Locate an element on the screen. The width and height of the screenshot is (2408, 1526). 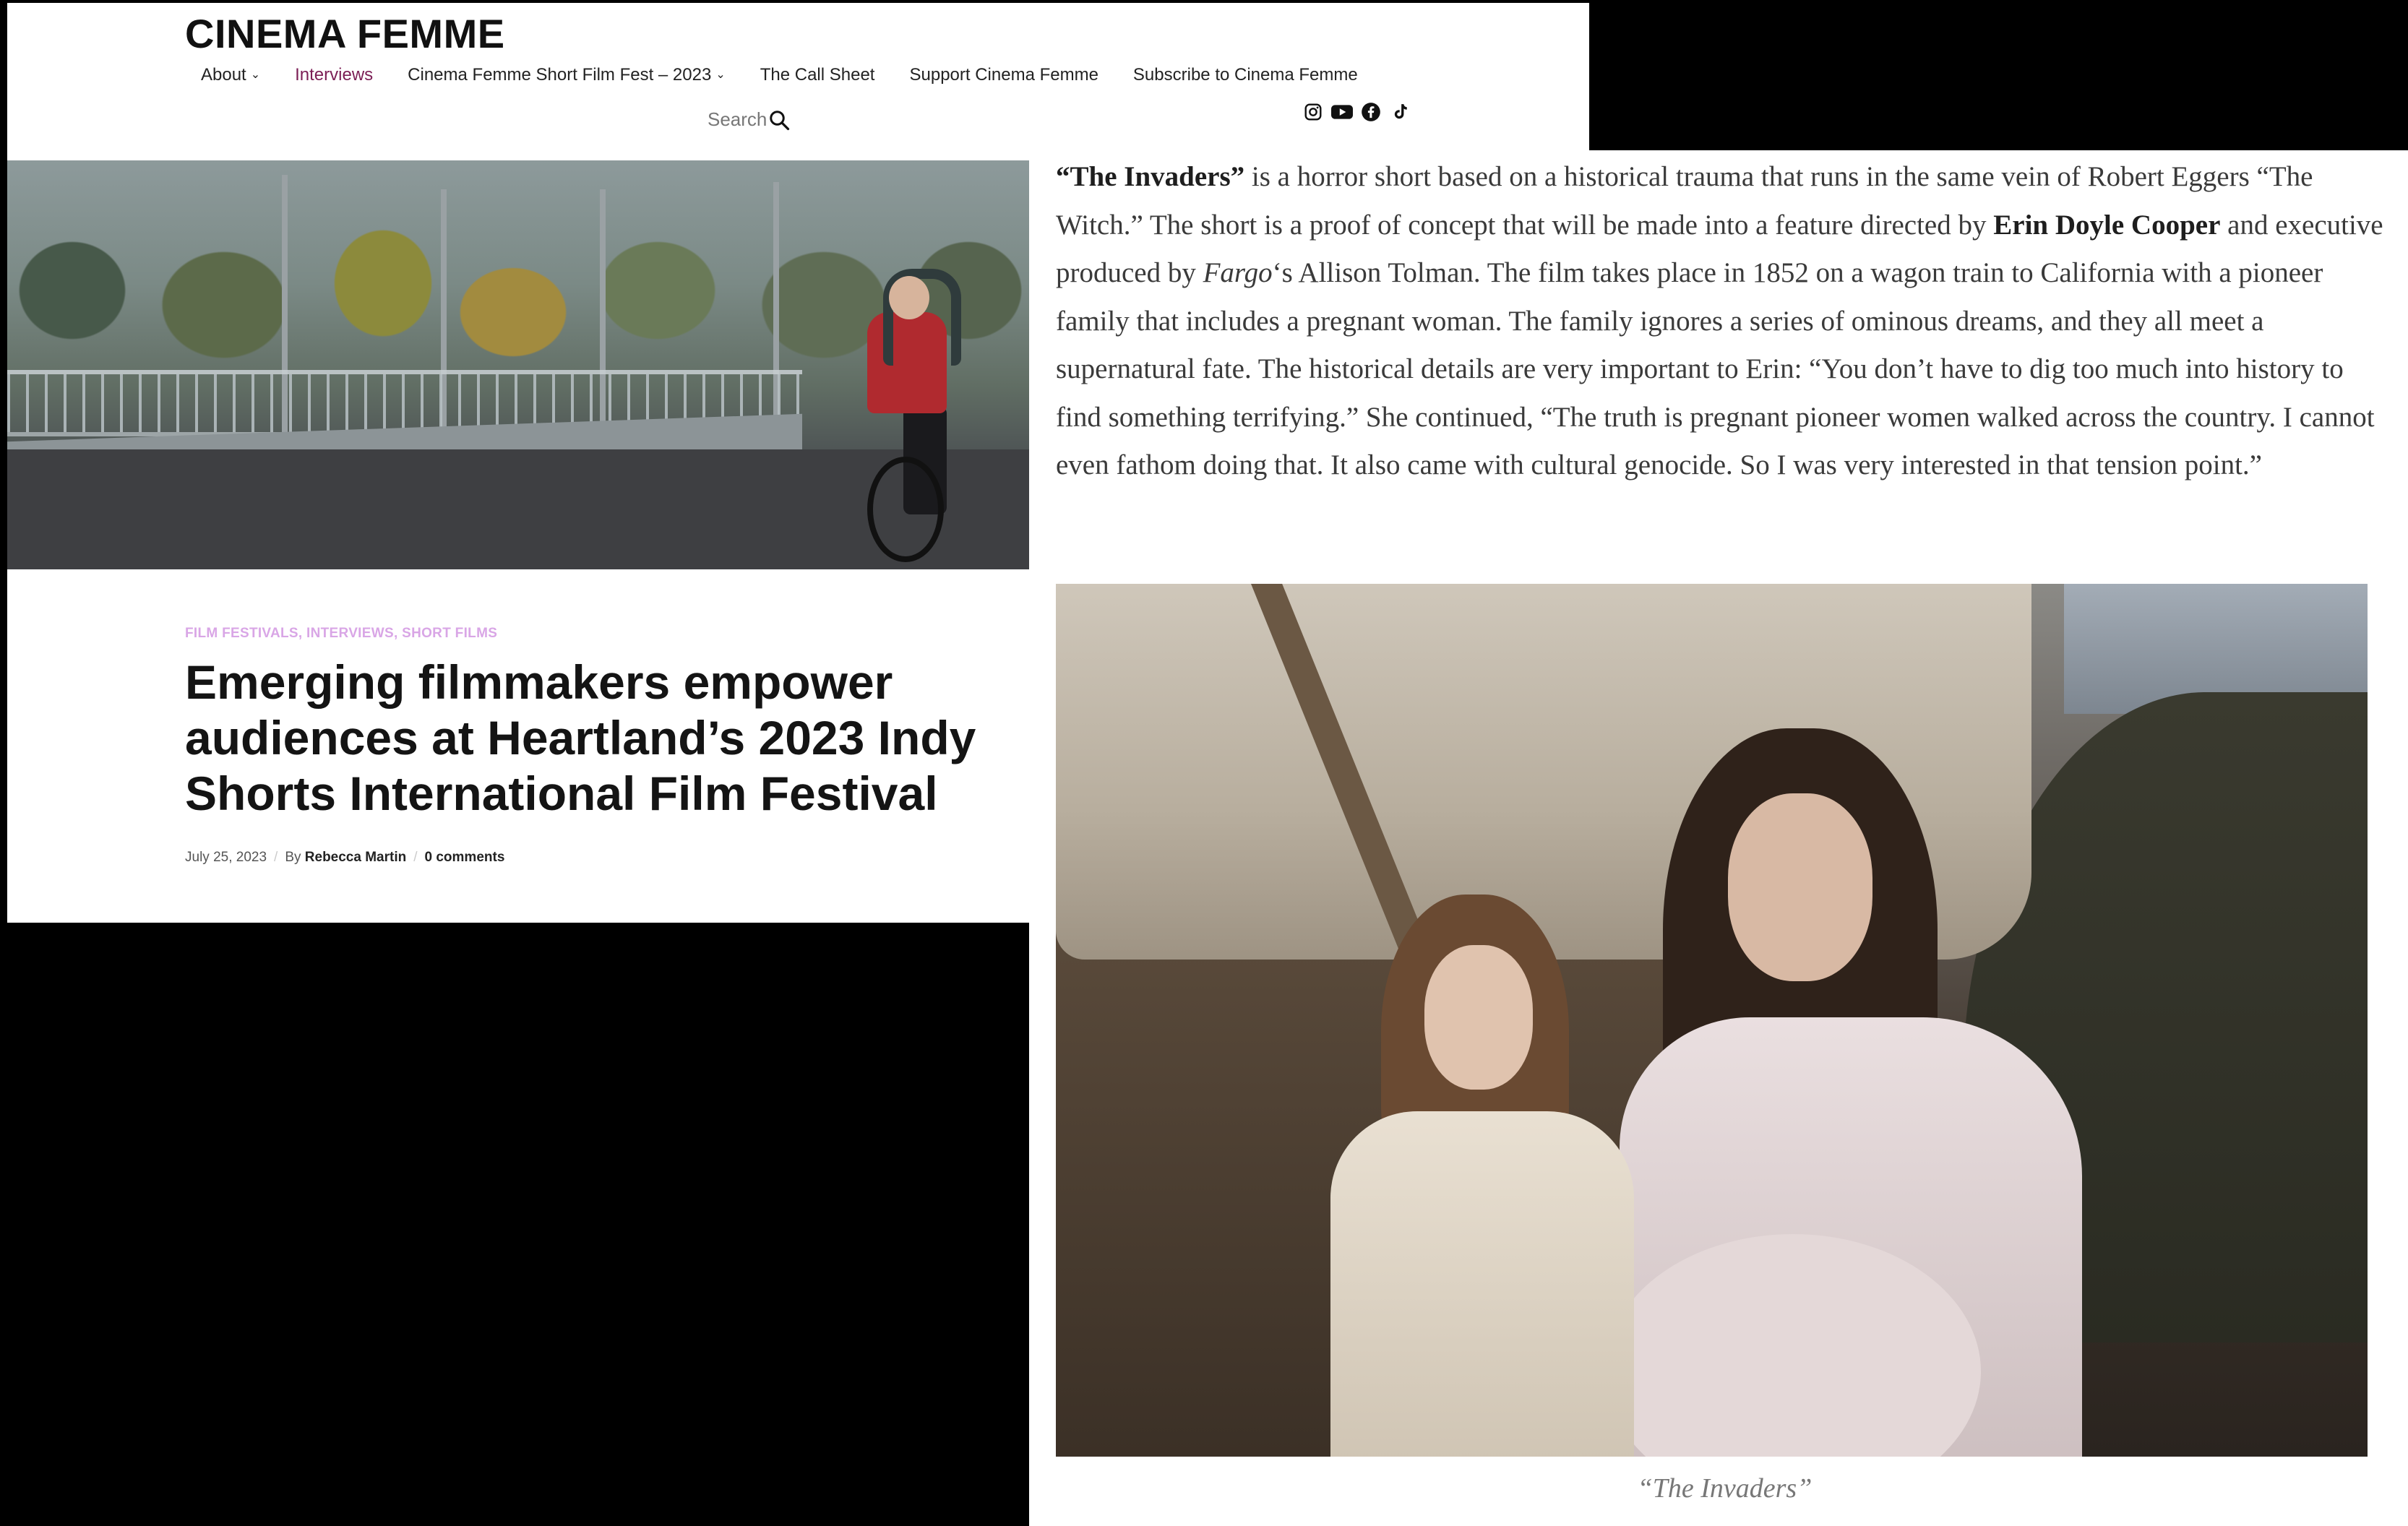
nav-item-subscribe: Subscribe to Cinema Femme is located at coordinates (1245, 75).